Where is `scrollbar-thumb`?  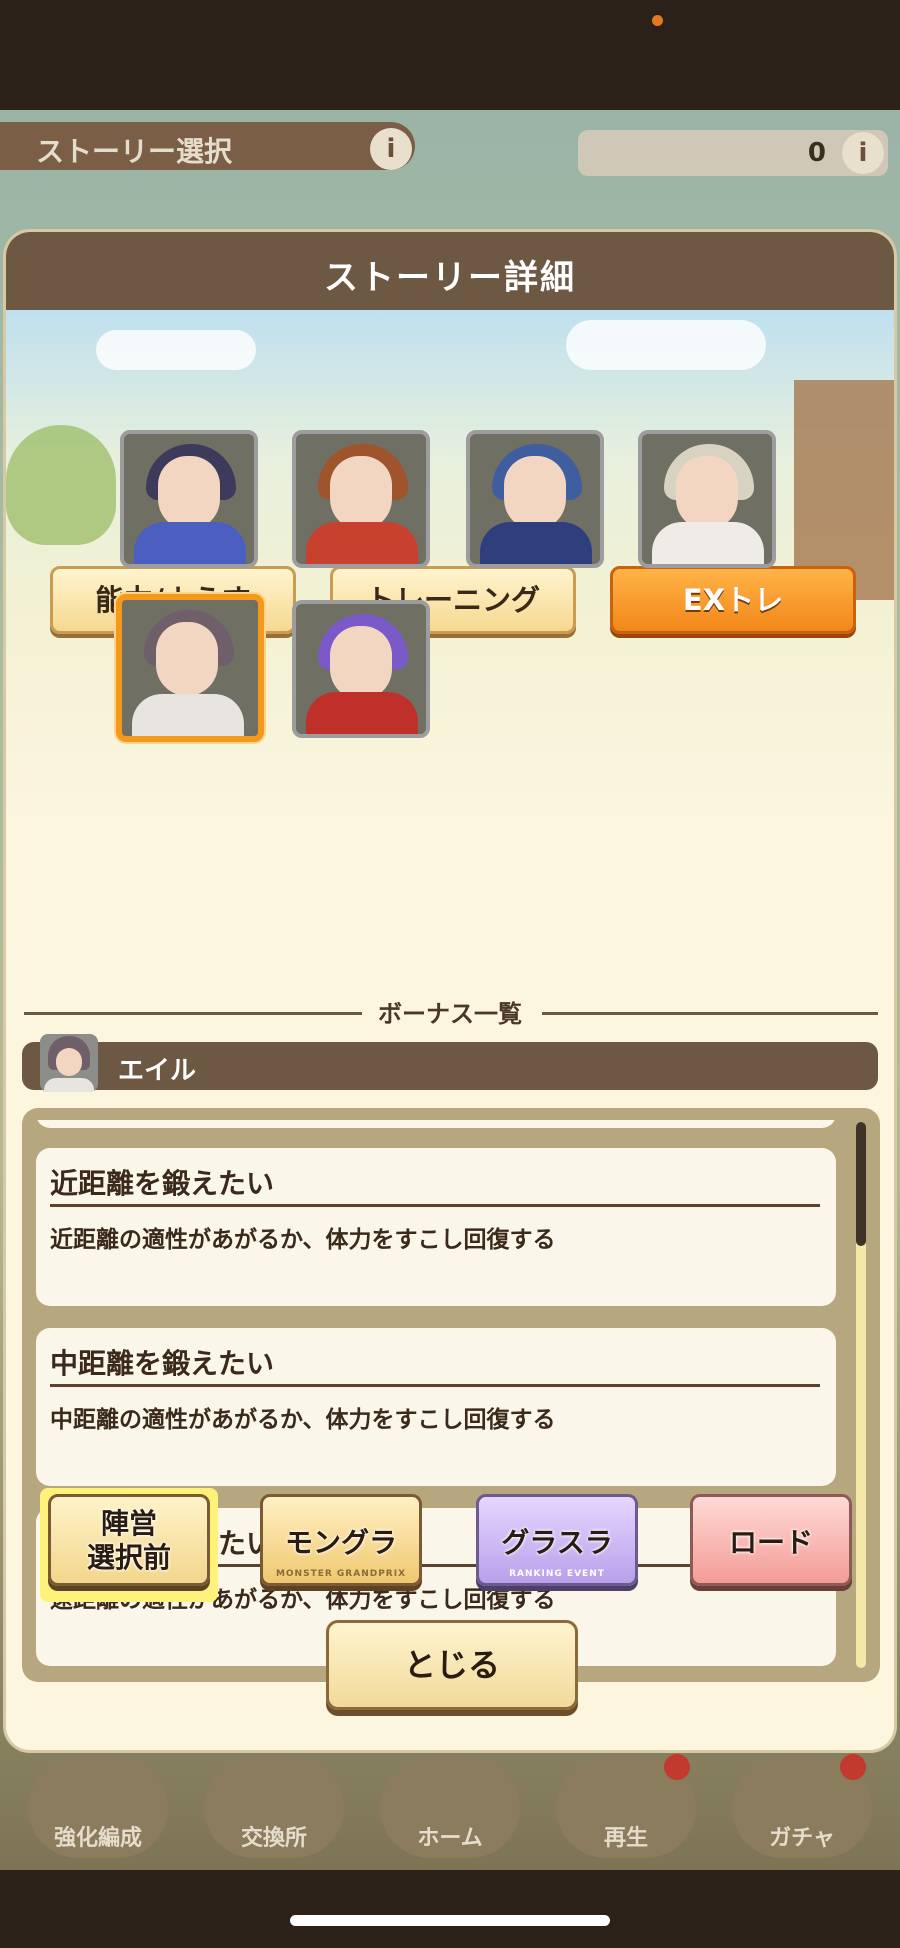
scrollbar-thumb is located at coordinates (861, 1184).